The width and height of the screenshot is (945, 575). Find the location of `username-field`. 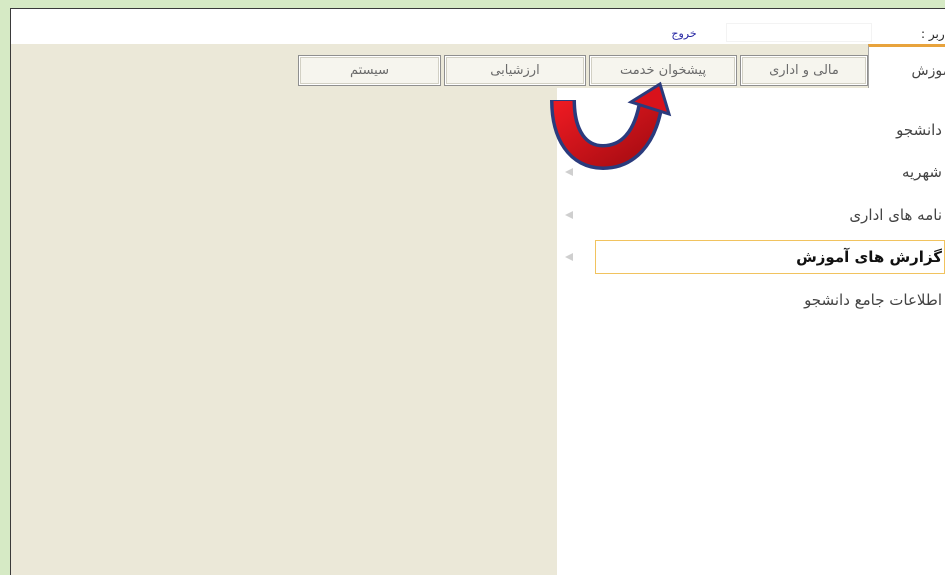

username-field is located at coordinates (799, 32).